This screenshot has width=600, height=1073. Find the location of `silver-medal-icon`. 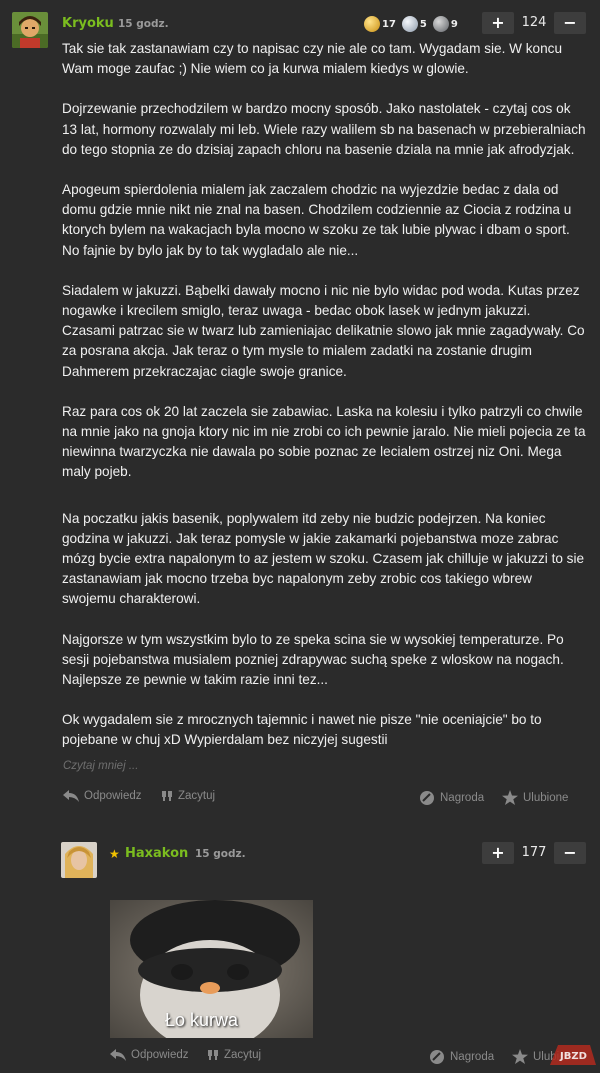

silver-medal-icon is located at coordinates (409, 24).